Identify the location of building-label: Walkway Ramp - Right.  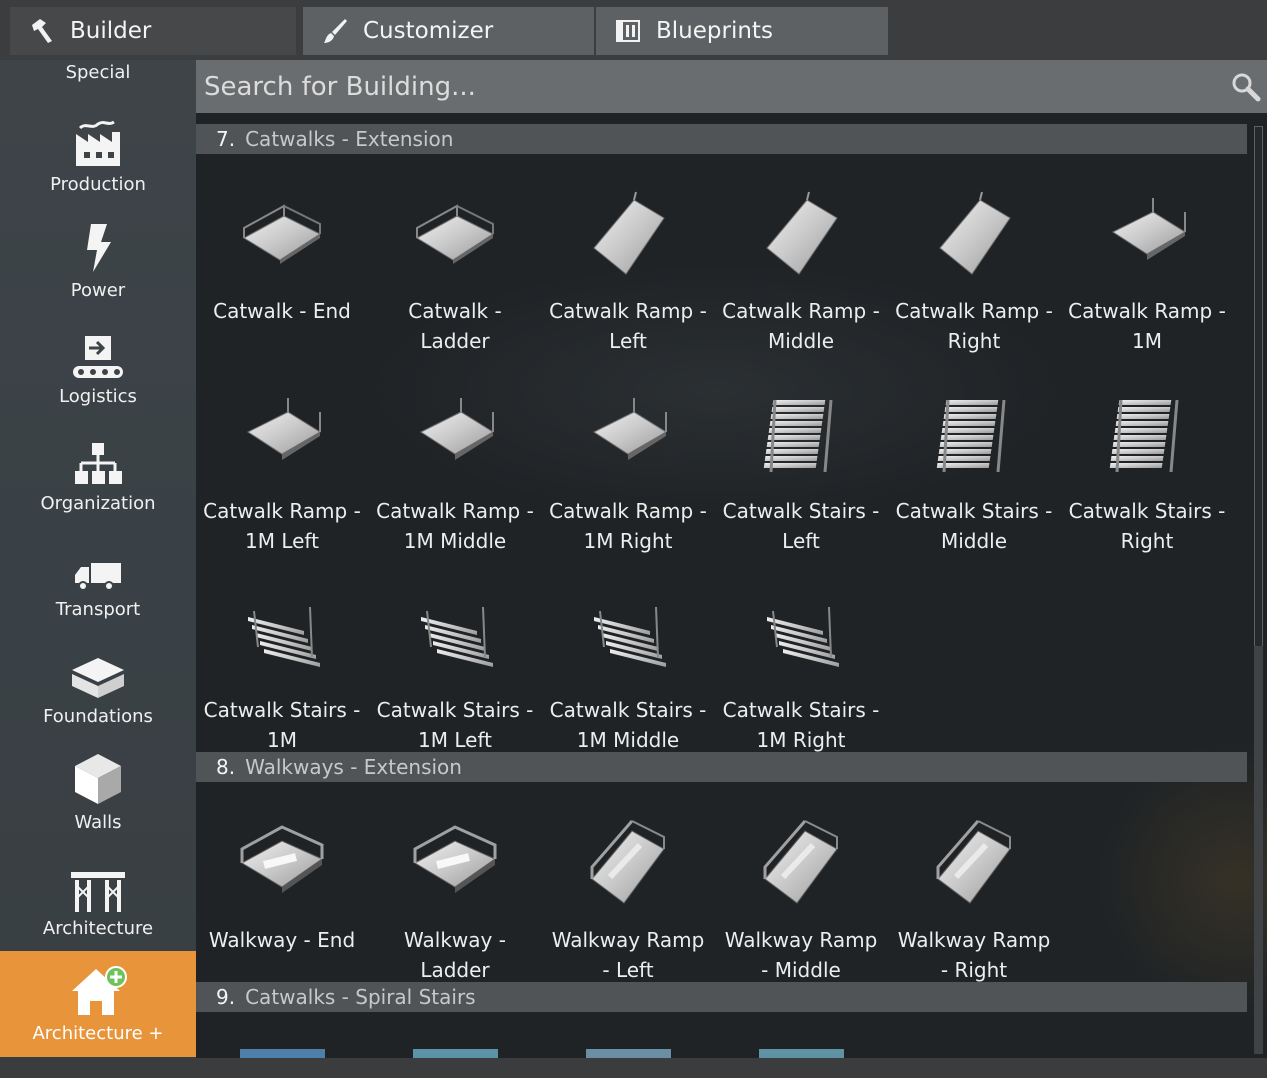
(974, 955).